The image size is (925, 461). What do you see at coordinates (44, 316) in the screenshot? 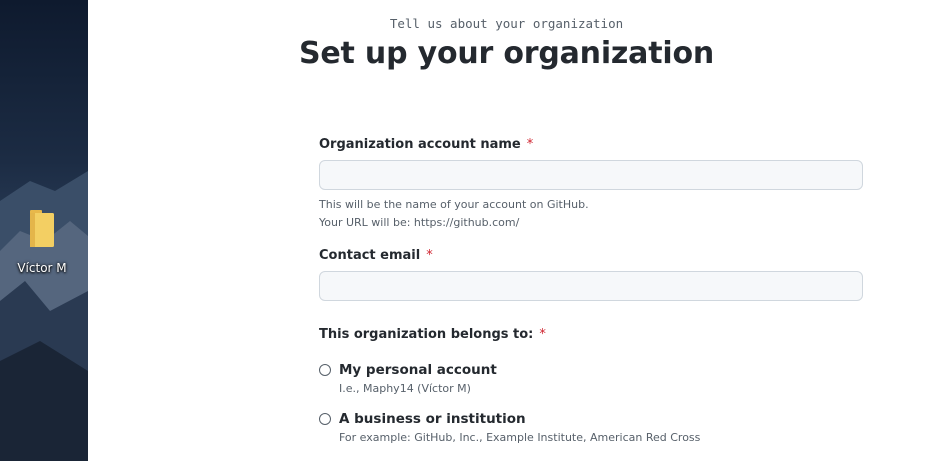
I see `mountain-wallpaper` at bounding box center [44, 316].